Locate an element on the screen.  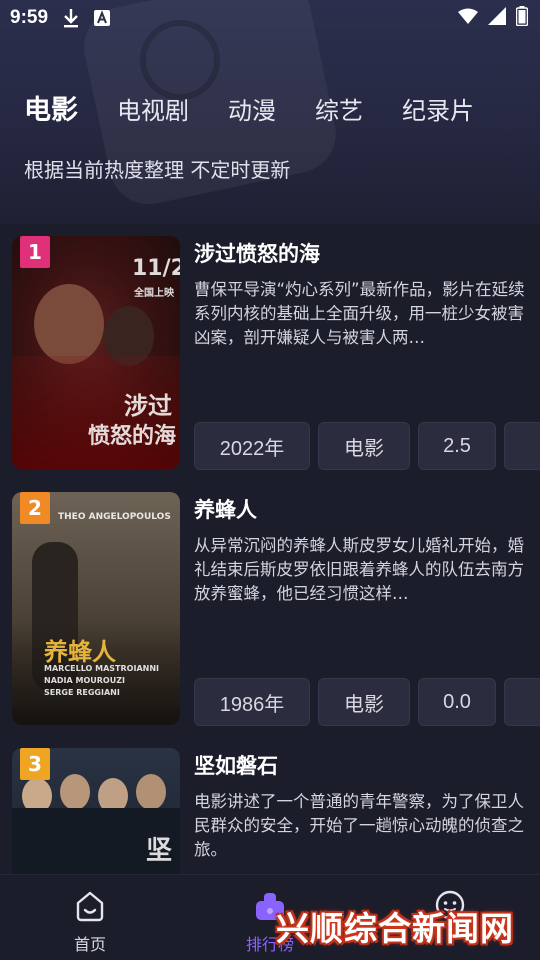
poster-title-text: 坚 is located at coordinates (159, 851).